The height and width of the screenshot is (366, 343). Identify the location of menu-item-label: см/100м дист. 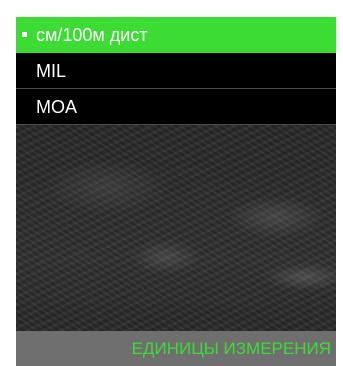
(92, 35).